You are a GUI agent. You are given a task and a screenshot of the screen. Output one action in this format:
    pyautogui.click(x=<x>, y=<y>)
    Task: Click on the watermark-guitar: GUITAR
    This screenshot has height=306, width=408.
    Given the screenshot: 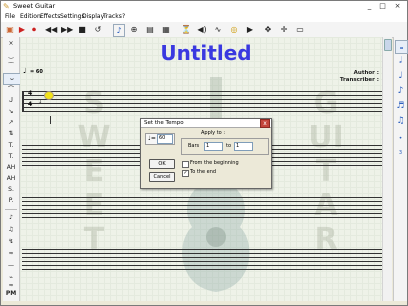 What is the action you would take?
    pyautogui.click(x=326, y=171)
    